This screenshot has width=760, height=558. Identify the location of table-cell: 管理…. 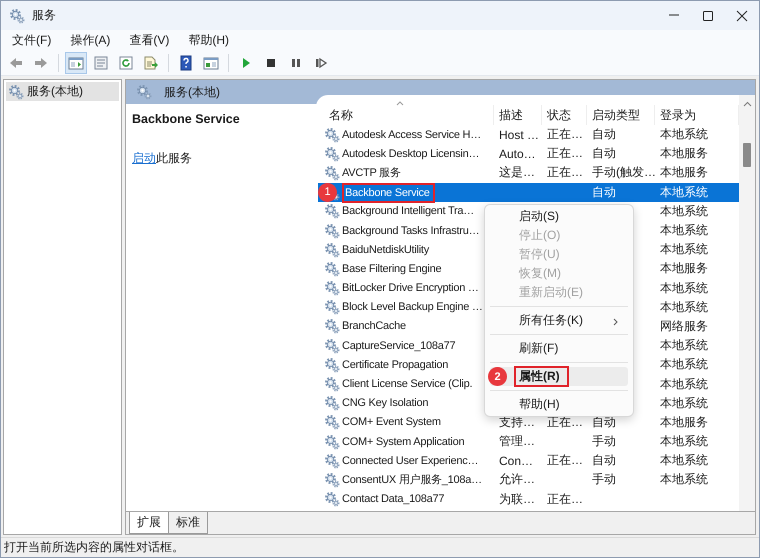
(517, 441).